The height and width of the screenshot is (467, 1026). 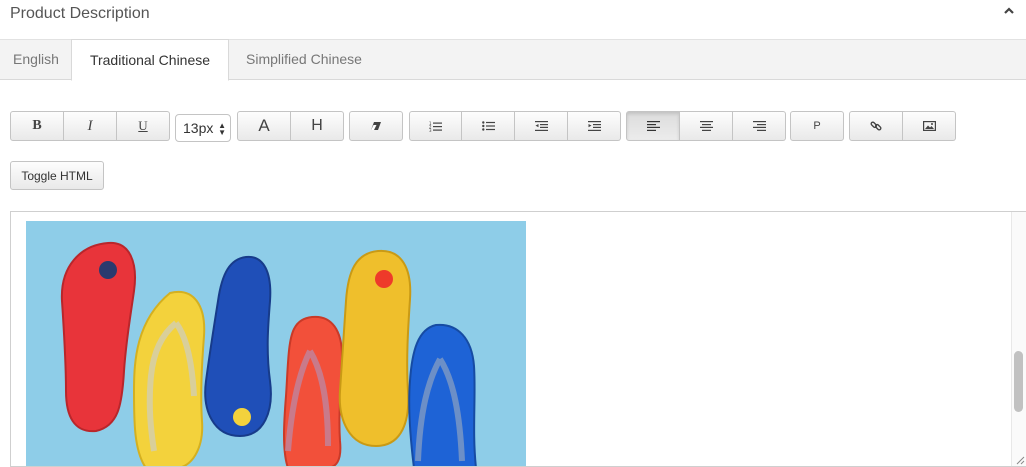 I want to click on outdent-icon, so click(x=541, y=126).